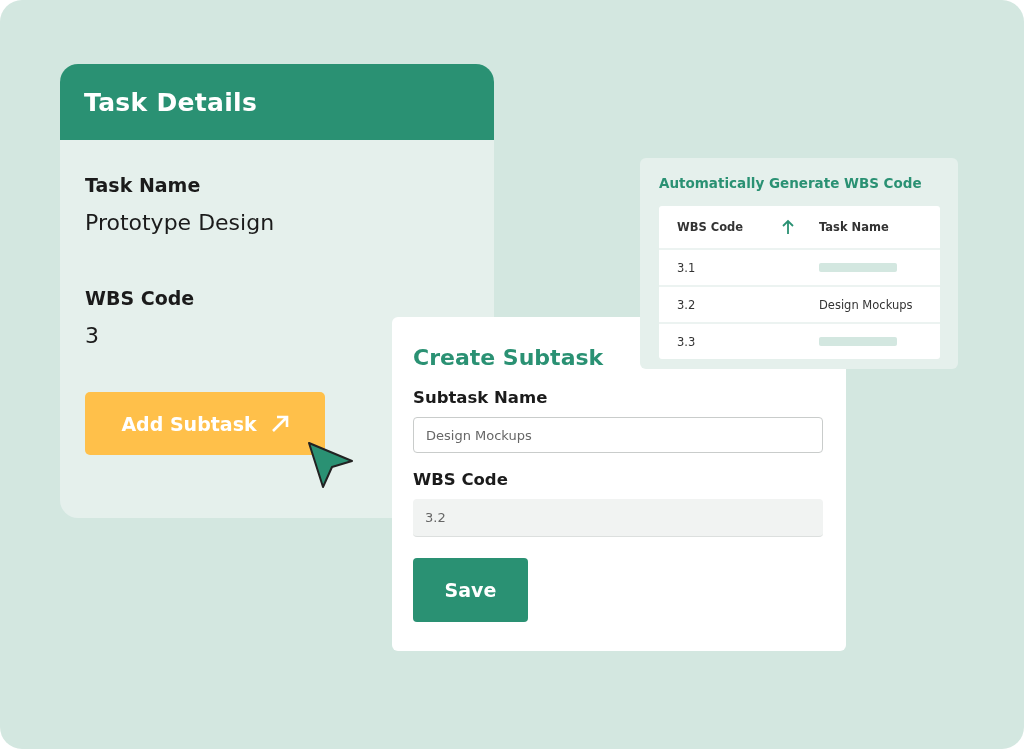 This screenshot has width=1024, height=749. What do you see at coordinates (687, 304) in the screenshot?
I see `table-cell-text: 3.2` at bounding box center [687, 304].